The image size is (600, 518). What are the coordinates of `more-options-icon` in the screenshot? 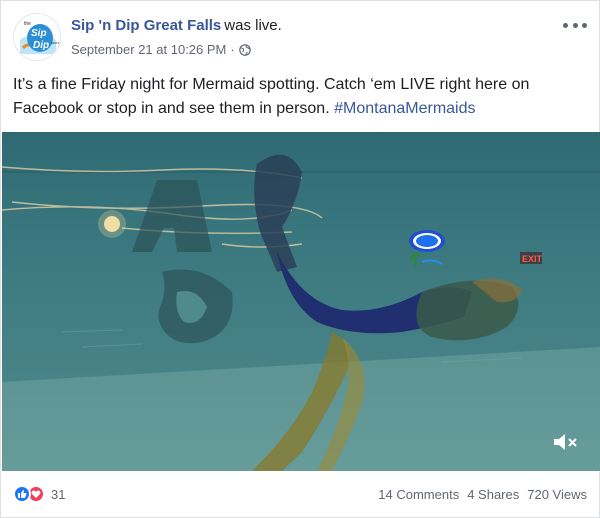 It's located at (575, 25).